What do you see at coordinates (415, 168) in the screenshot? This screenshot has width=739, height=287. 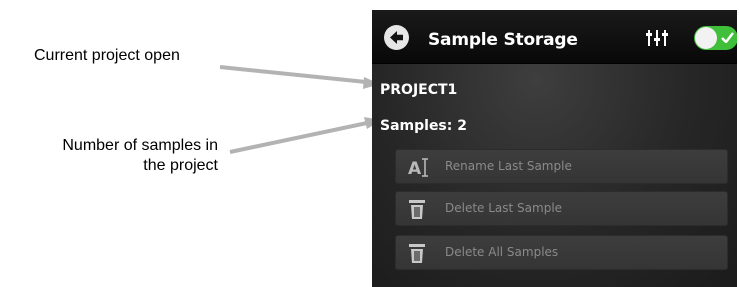 I see `svg-text: A` at bounding box center [415, 168].